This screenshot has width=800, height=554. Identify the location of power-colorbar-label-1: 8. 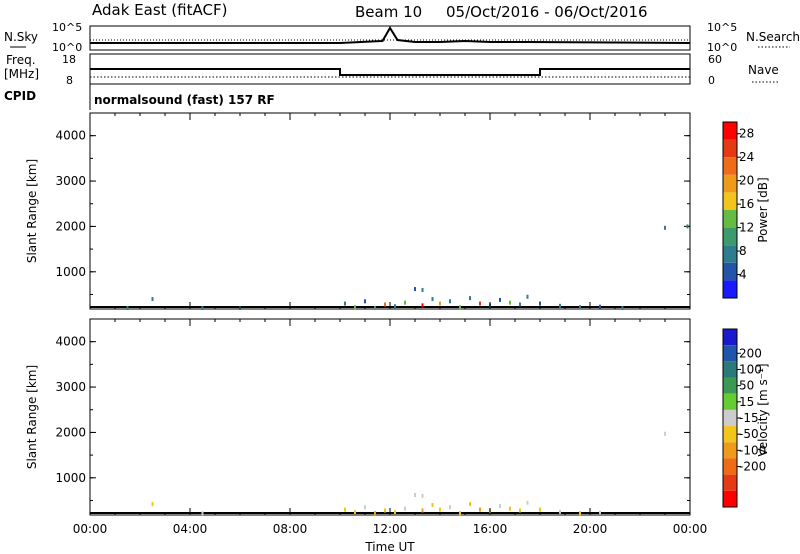
(743, 251).